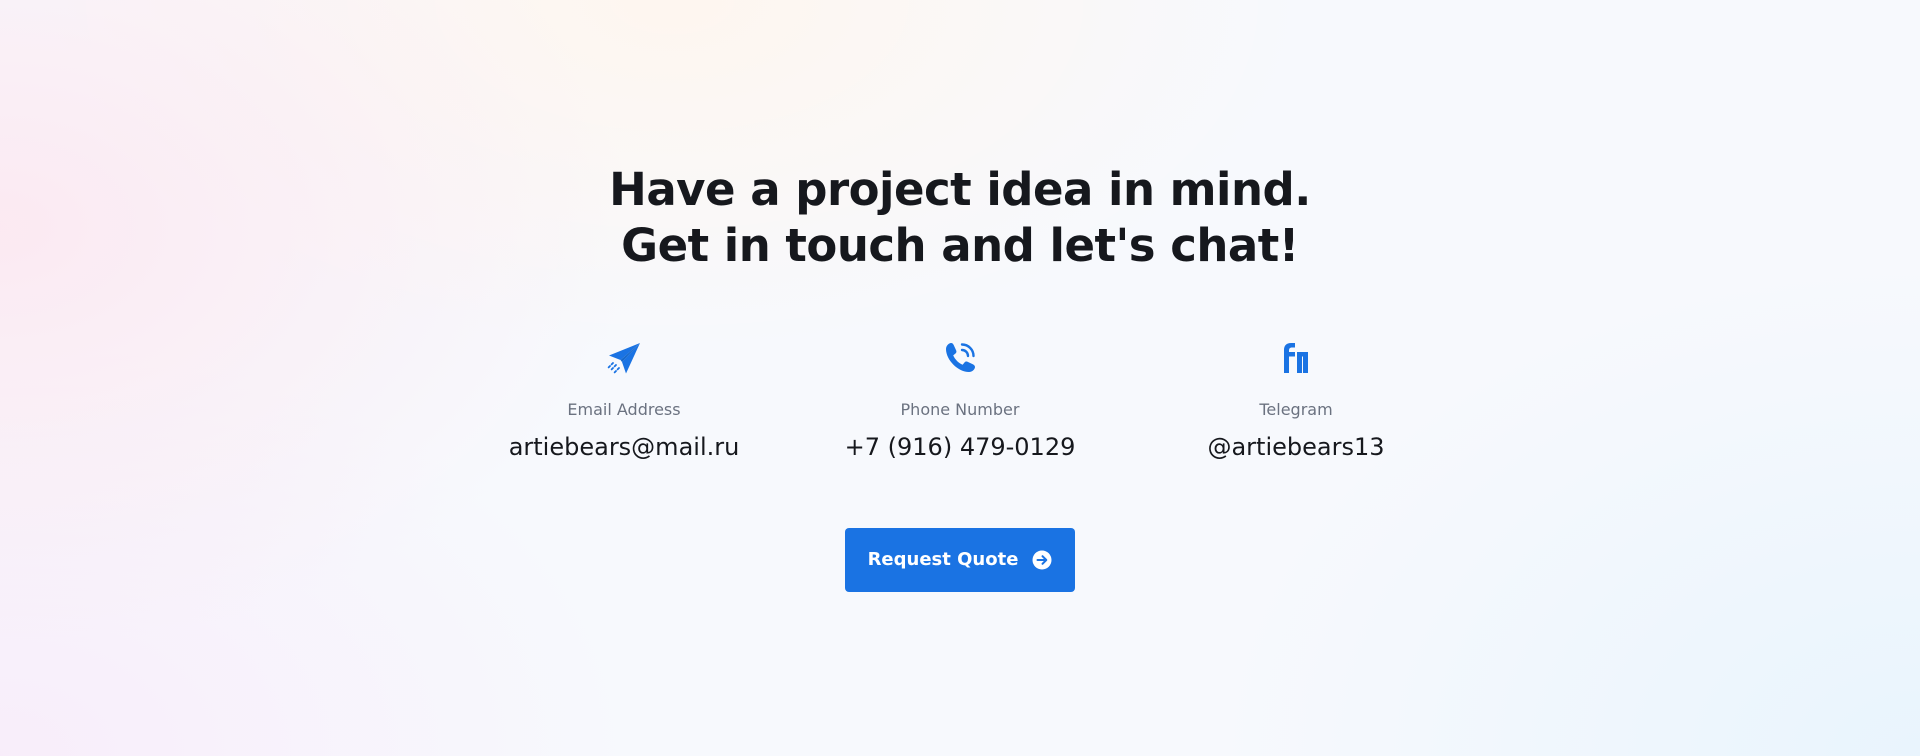 Image resolution: width=1920 pixels, height=756 pixels. I want to click on contact-email: Email Address artiebears@mail.ru, so click(624, 400).